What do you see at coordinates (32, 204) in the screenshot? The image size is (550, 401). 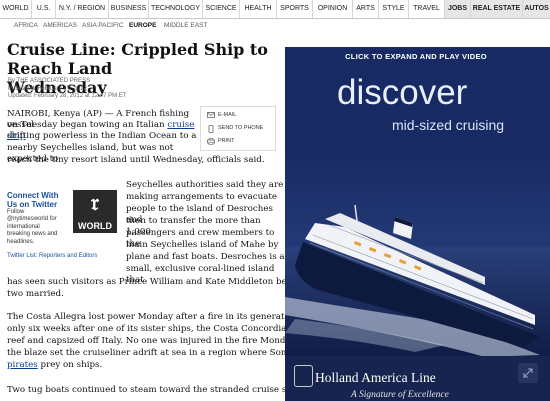 I see `connect-title-line-2: Us on Twitter` at bounding box center [32, 204].